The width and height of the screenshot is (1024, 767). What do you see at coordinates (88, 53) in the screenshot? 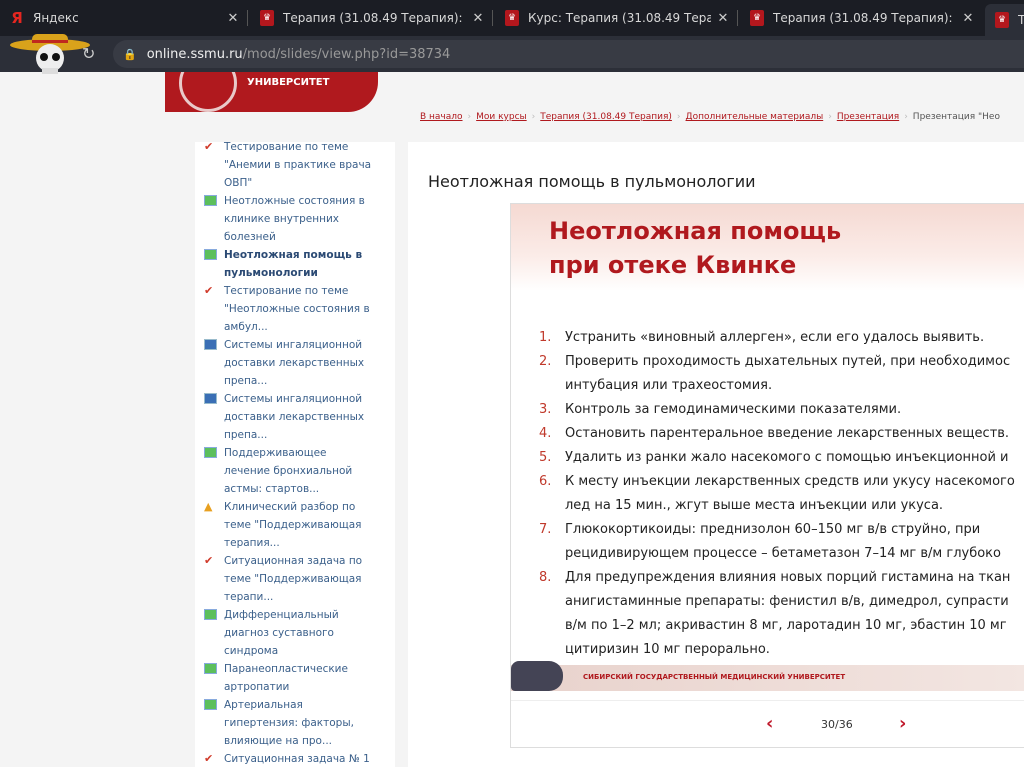
I see `reload-icon: ↻` at bounding box center [88, 53].